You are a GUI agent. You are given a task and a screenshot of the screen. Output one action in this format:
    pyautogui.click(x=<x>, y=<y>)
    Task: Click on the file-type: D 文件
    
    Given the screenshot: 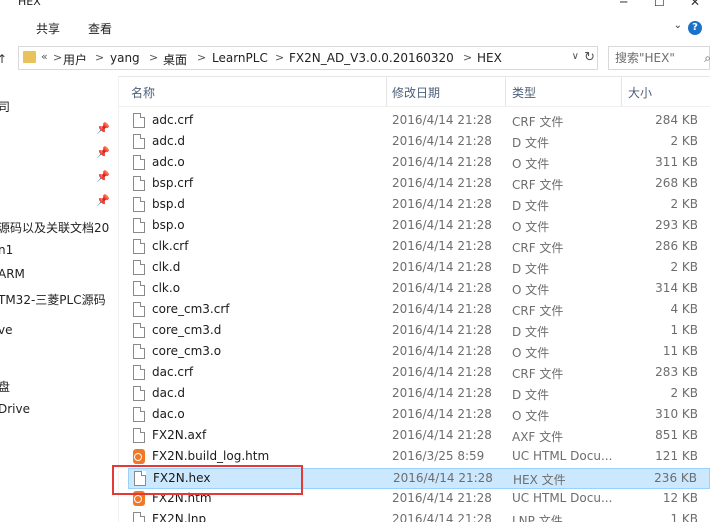 What is the action you would take?
    pyautogui.click(x=531, y=143)
    